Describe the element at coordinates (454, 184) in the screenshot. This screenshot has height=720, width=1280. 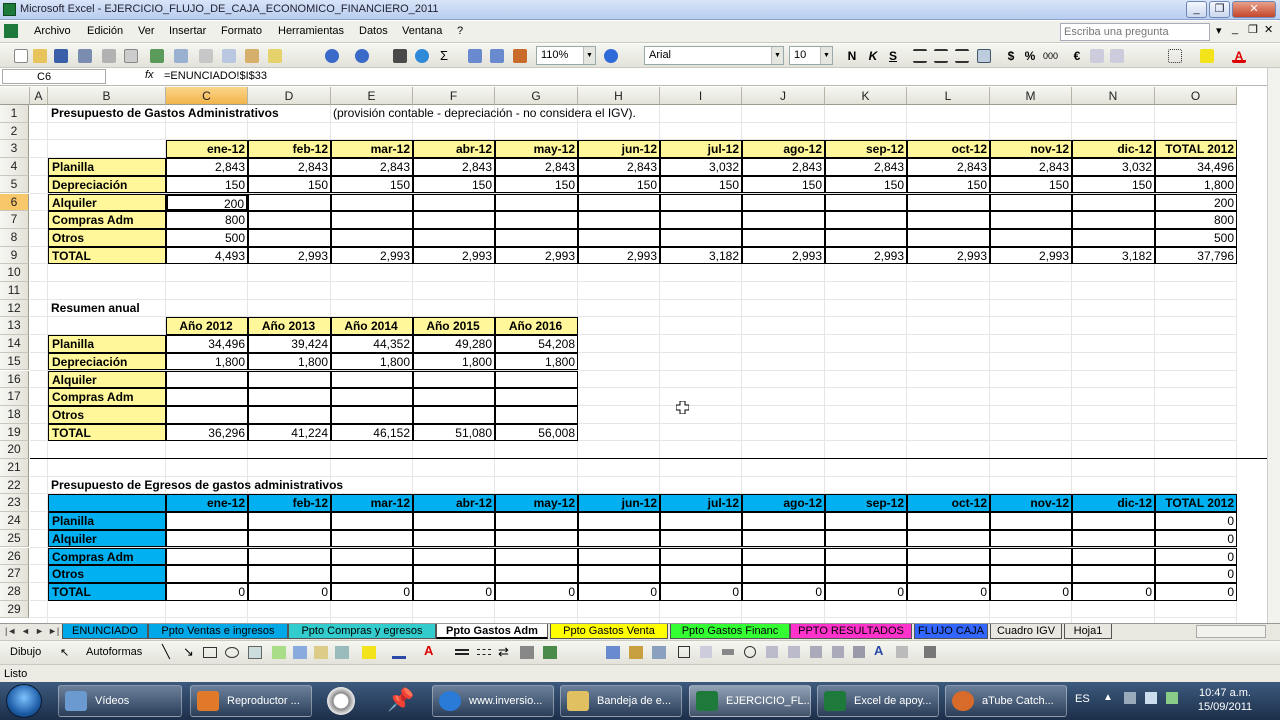
I see `t1-cell-1-3: 150` at that location.